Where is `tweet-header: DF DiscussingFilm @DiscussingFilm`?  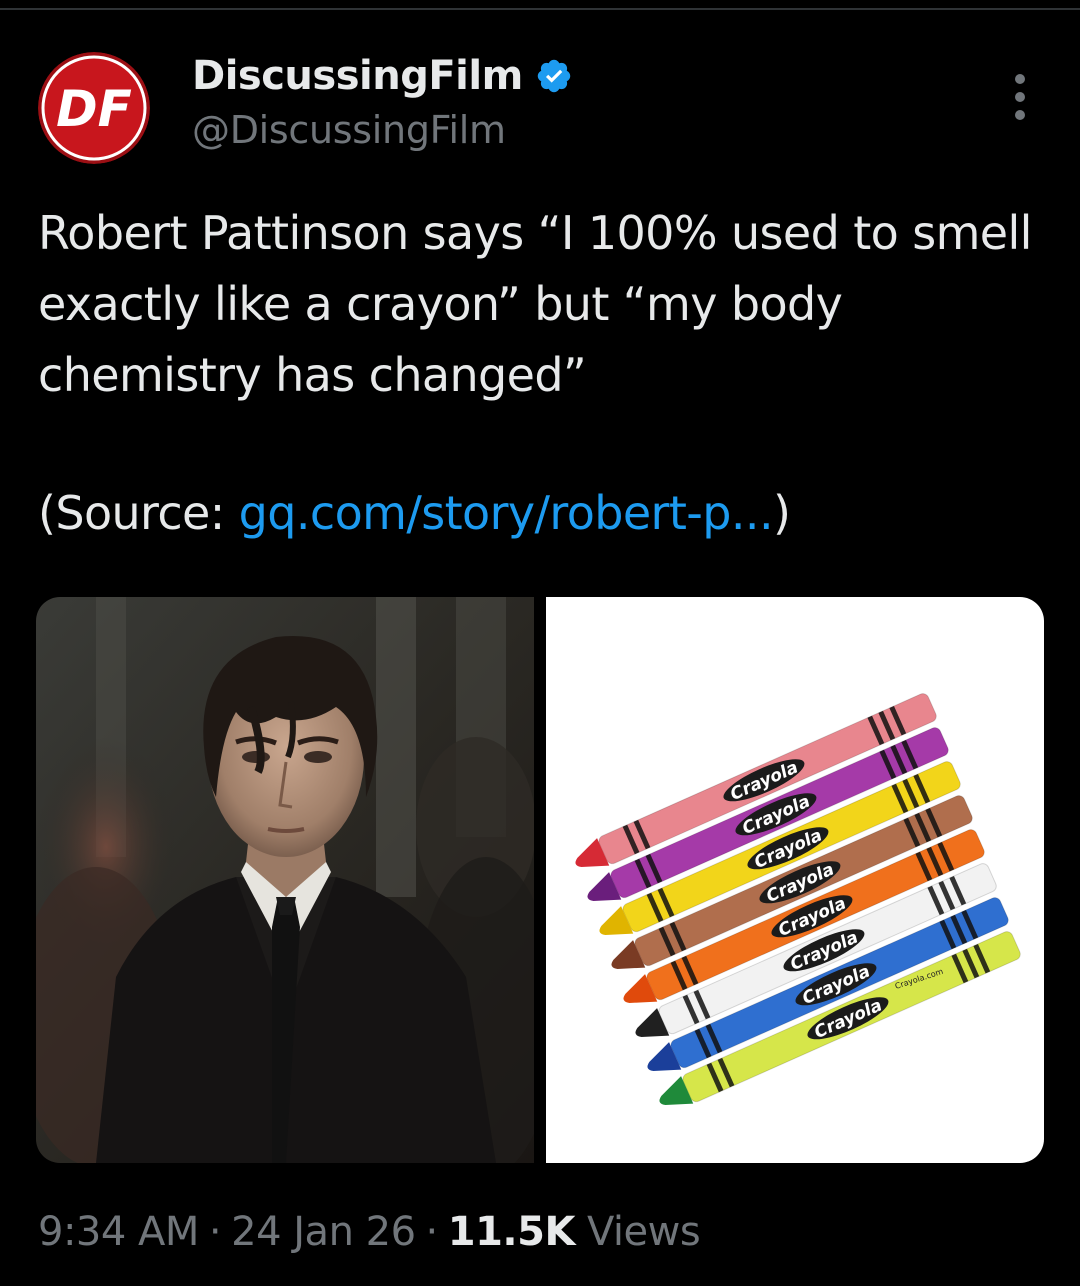
tweet-header: DF DiscussingFilm @DiscussingFilm is located at coordinates (540, 90).